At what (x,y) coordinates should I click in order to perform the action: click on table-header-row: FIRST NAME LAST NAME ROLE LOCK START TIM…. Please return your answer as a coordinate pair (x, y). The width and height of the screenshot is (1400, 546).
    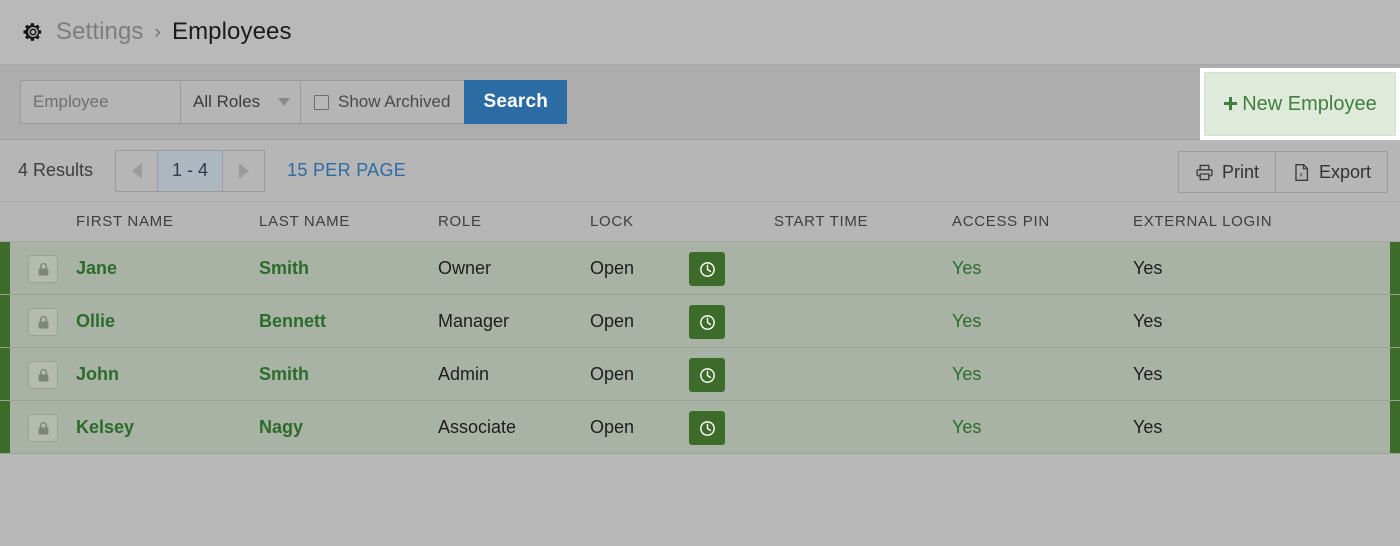
    Looking at the image, I should click on (700, 222).